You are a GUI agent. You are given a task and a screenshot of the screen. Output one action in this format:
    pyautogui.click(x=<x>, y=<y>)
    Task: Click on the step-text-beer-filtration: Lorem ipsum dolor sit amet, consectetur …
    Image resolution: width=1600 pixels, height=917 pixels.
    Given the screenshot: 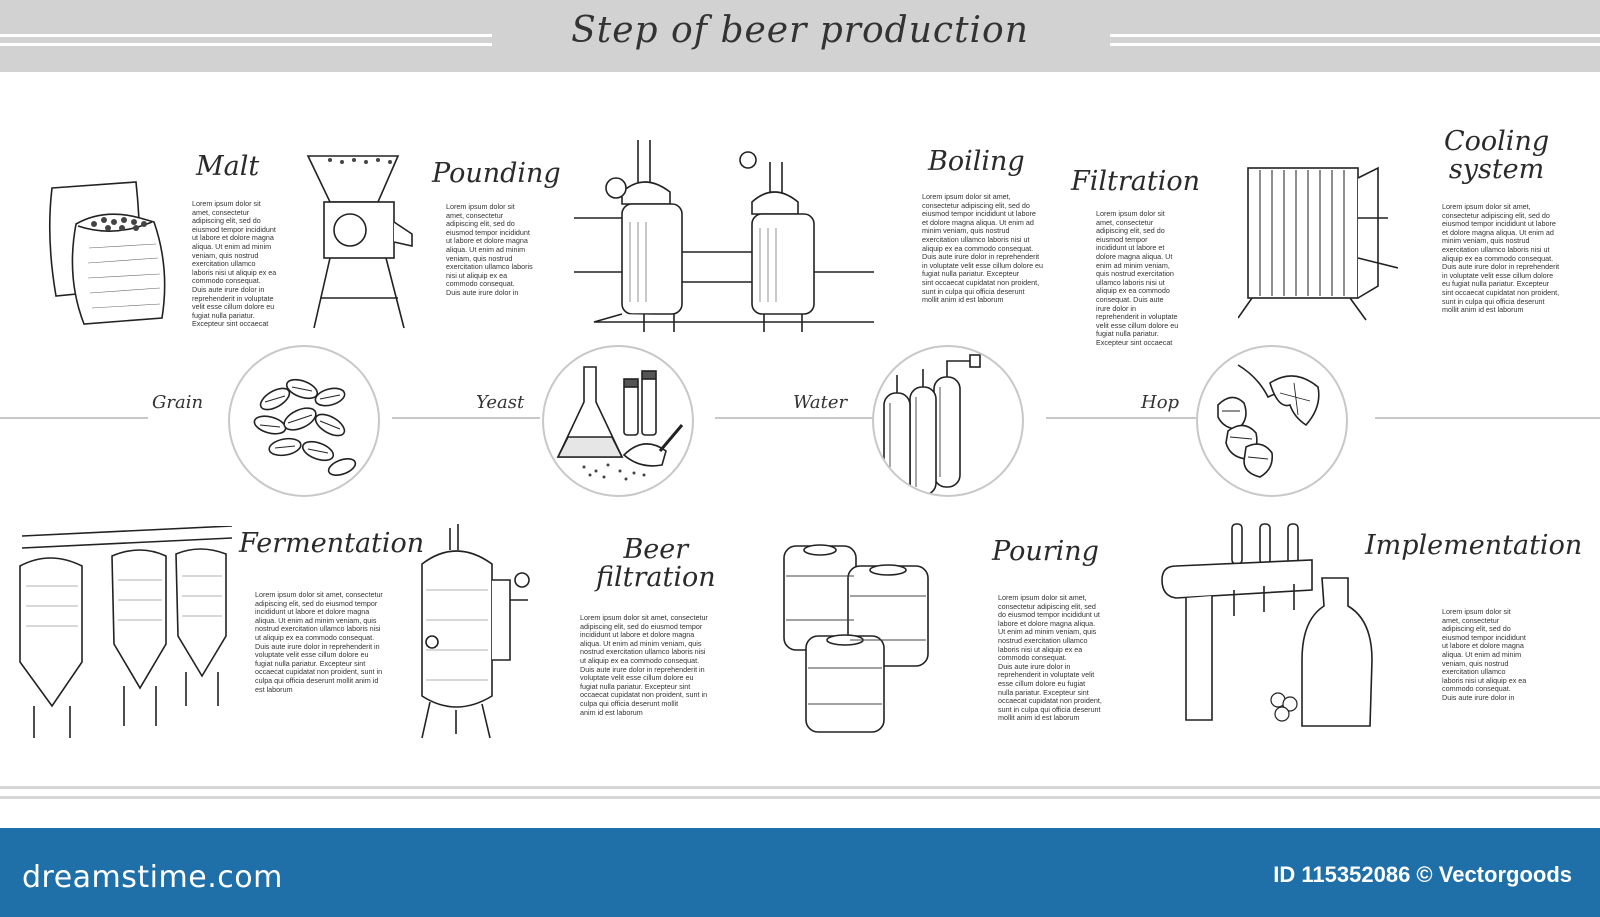 What is the action you would take?
    pyautogui.click(x=644, y=665)
    